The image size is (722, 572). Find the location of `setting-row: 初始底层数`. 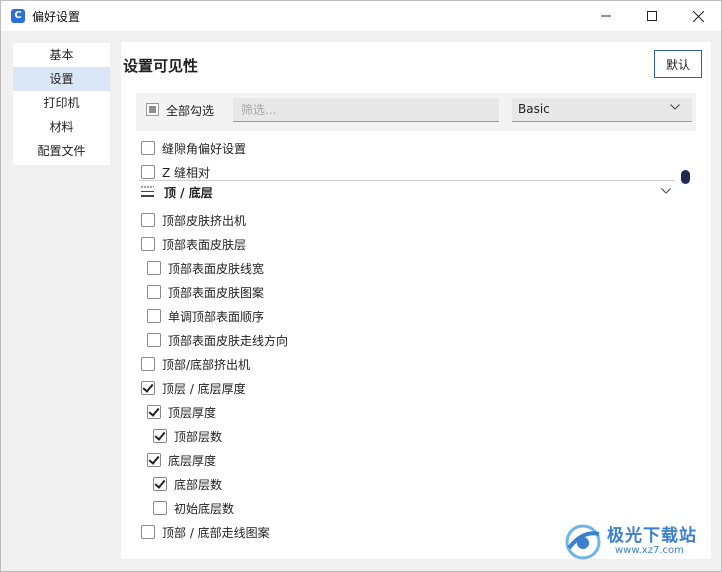

setting-row: 初始底层数 is located at coordinates (193, 508).